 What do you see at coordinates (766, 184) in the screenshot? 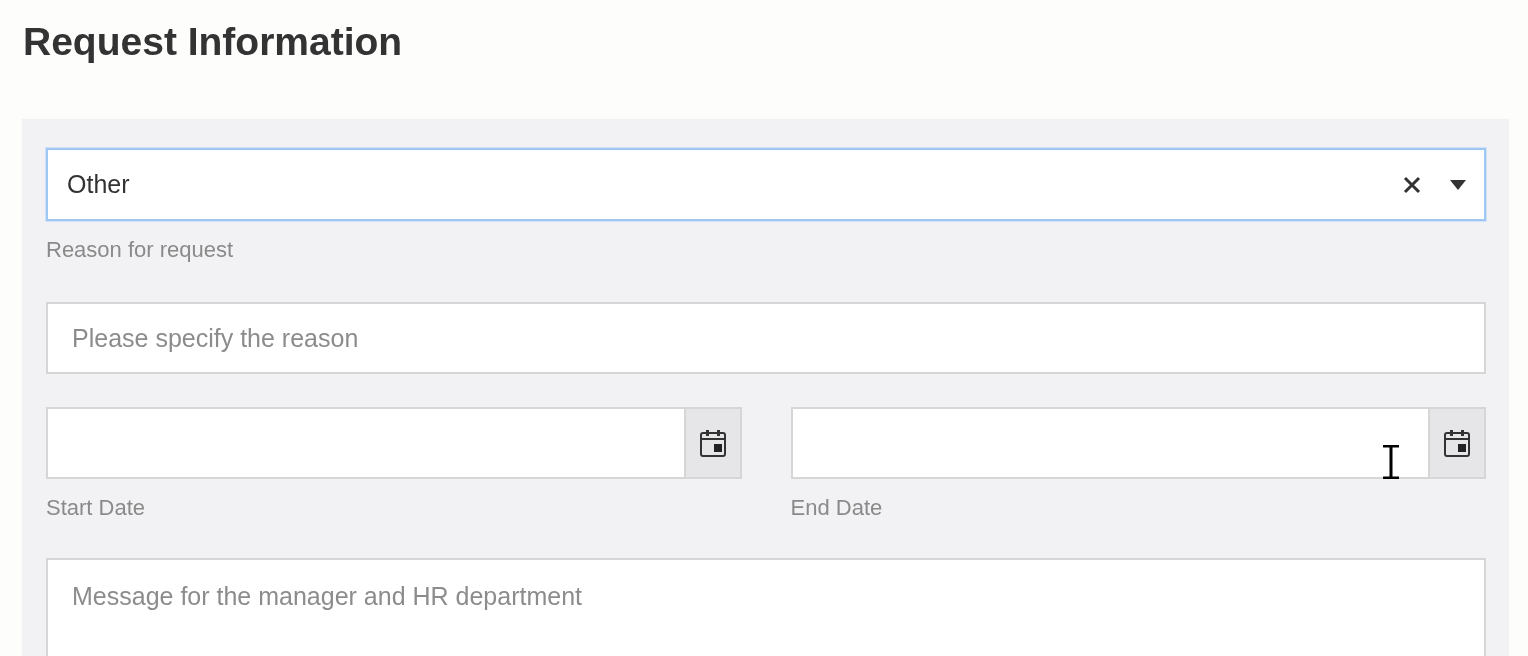
I see `reason-select: Other` at bounding box center [766, 184].